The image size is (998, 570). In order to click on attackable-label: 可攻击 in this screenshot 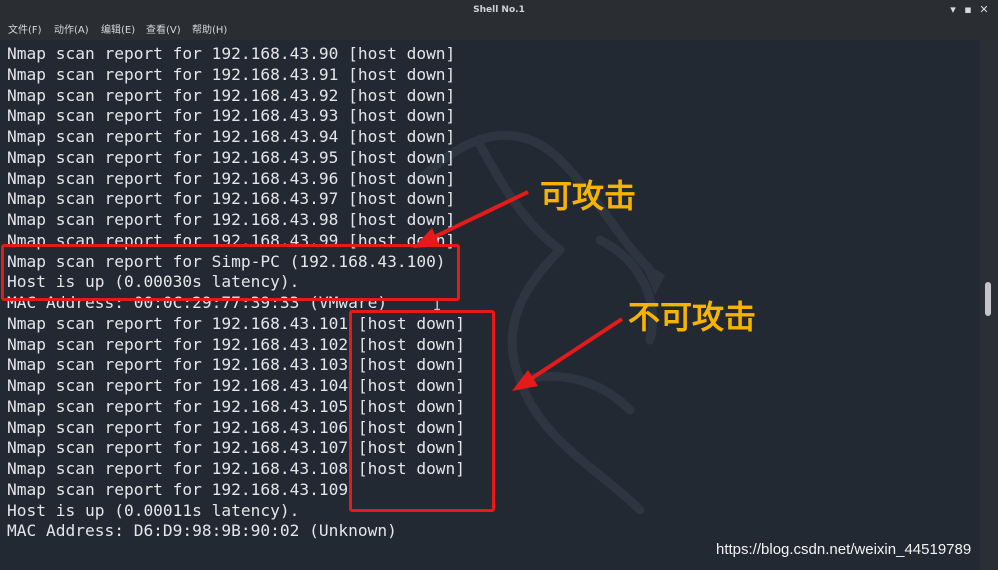, I will do `click(588, 196)`.